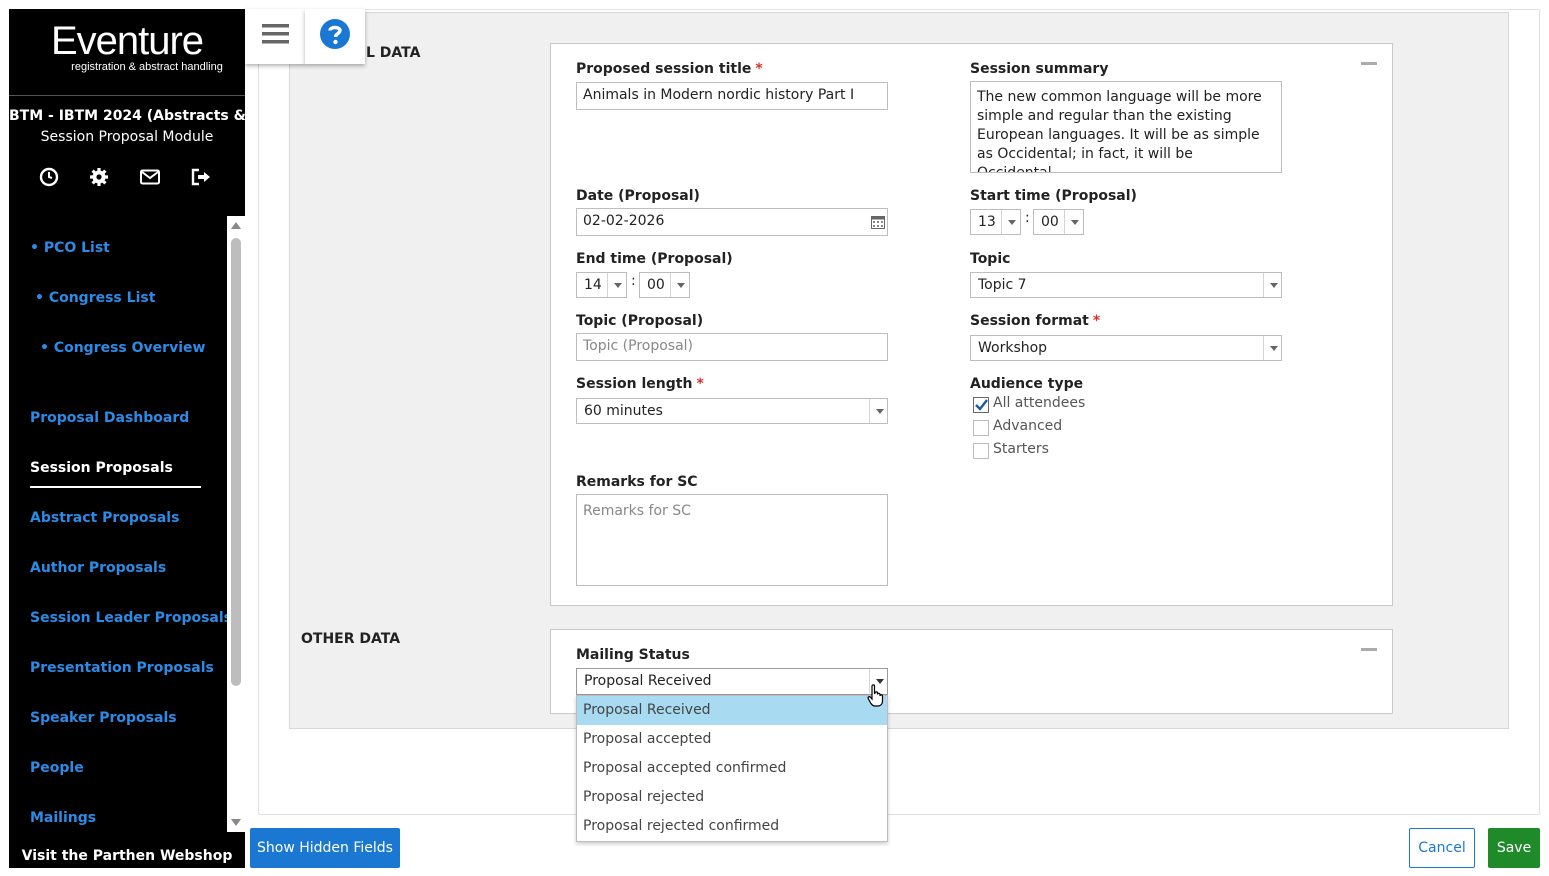 This screenshot has width=1549, height=876. I want to click on session-title-input: Animals in Modern nordic history Part I, so click(732, 96).